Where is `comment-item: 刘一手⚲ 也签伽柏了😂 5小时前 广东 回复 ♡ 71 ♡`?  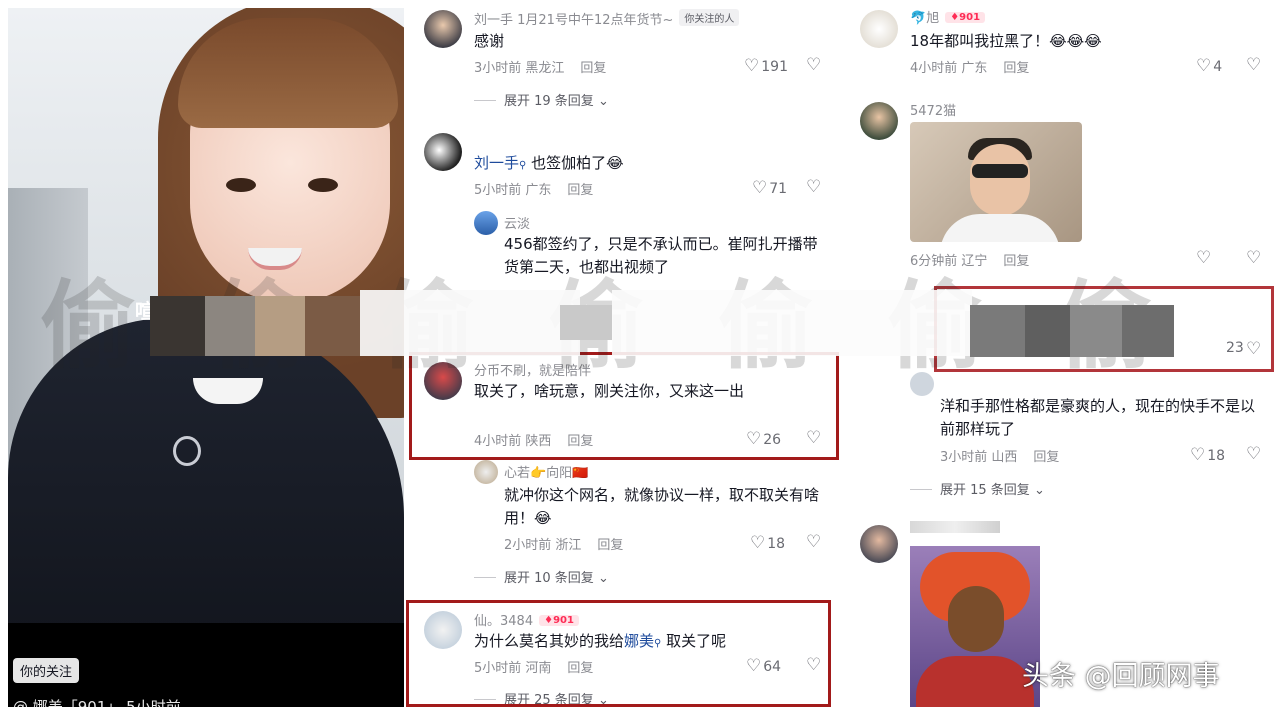
comment-item: 刘一手⚲ 也签伽柏了😂 5小时前 广东 回复 ♡ 71 ♡ is located at coordinates (624, 165).